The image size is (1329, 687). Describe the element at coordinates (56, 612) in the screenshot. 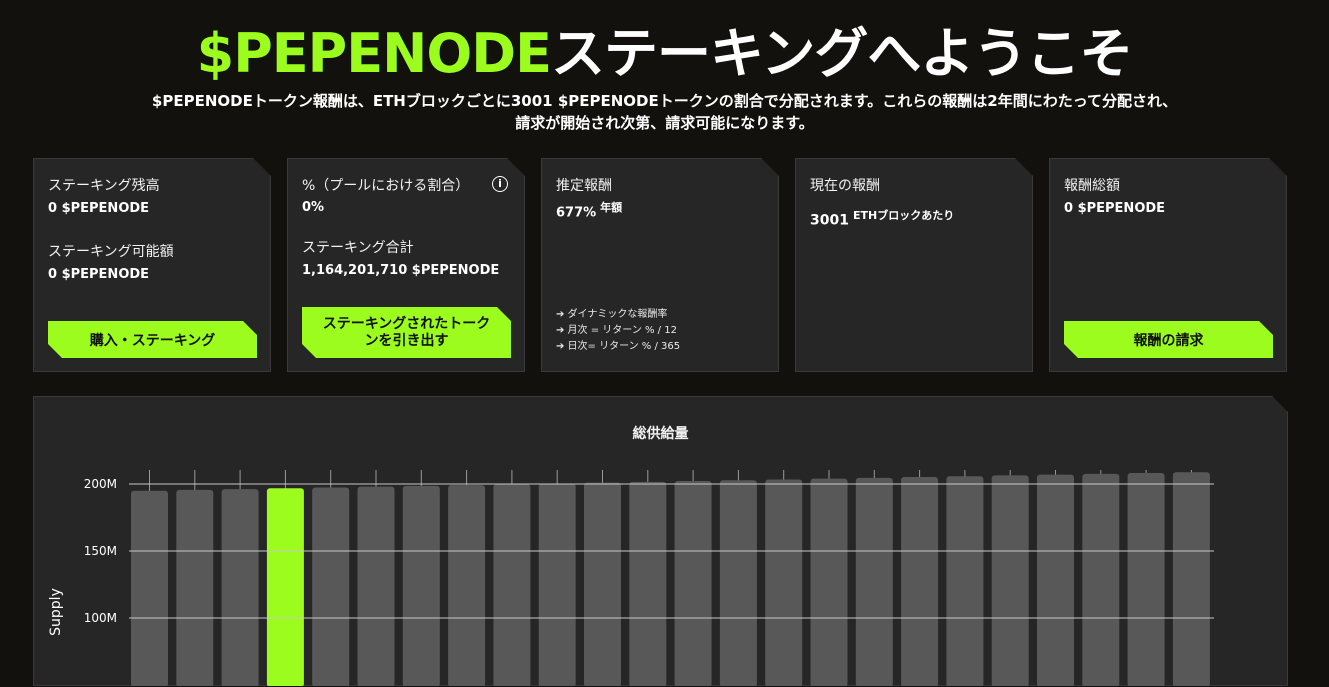

I see `chart-y-axis-label: Supply` at that location.